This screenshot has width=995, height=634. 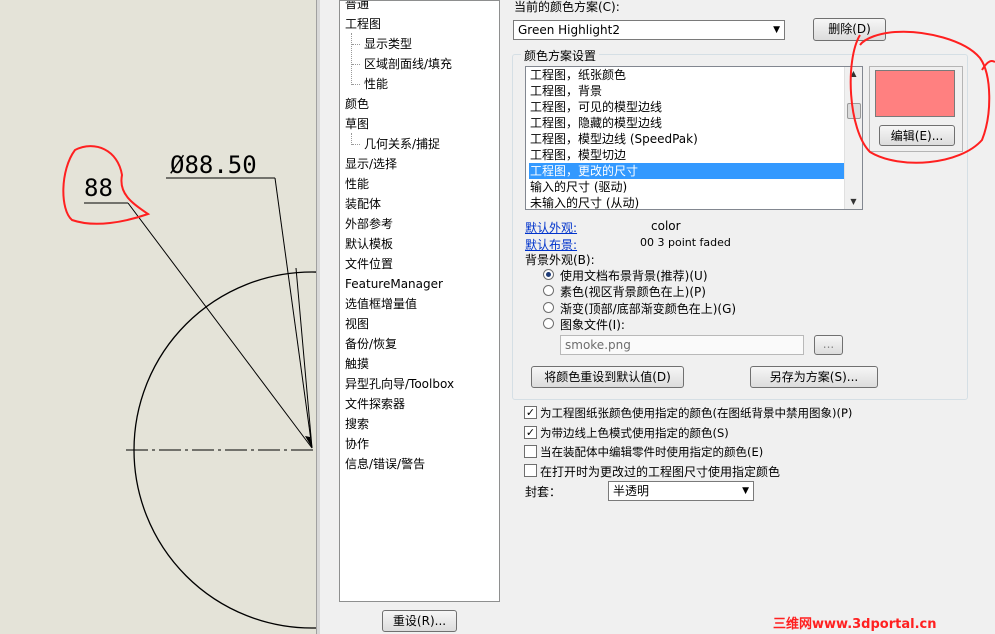 I want to click on tree-item-collaboration: 协作, so click(x=357, y=444).